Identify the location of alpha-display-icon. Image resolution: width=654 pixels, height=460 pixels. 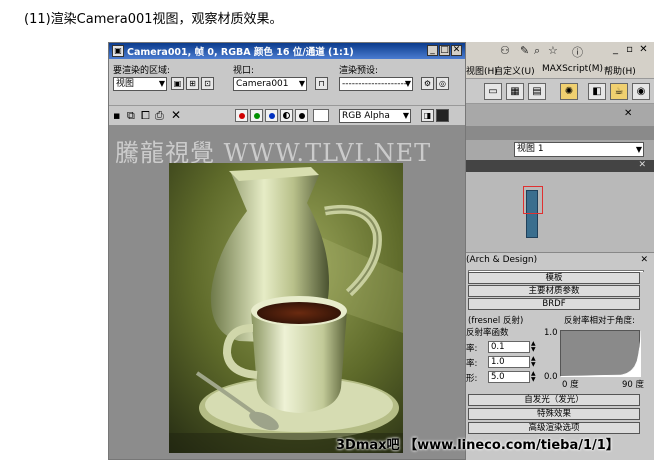
(442, 115).